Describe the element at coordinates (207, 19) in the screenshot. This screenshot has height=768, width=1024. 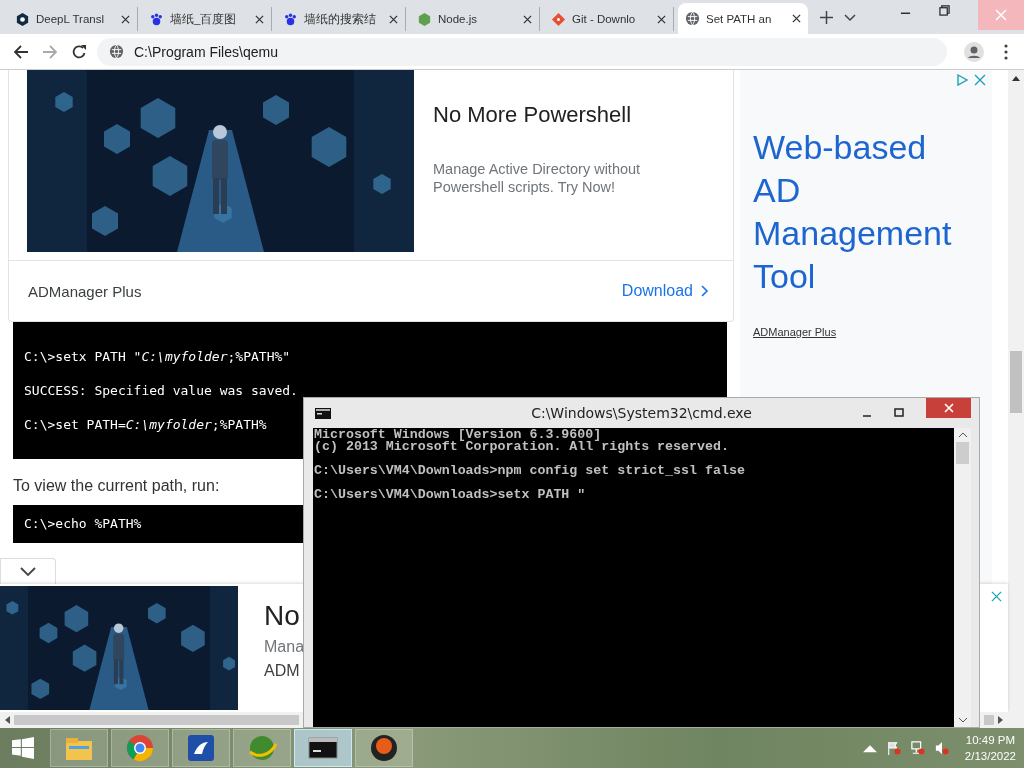
I see `browser-tab: 墙纸_百度图` at that location.